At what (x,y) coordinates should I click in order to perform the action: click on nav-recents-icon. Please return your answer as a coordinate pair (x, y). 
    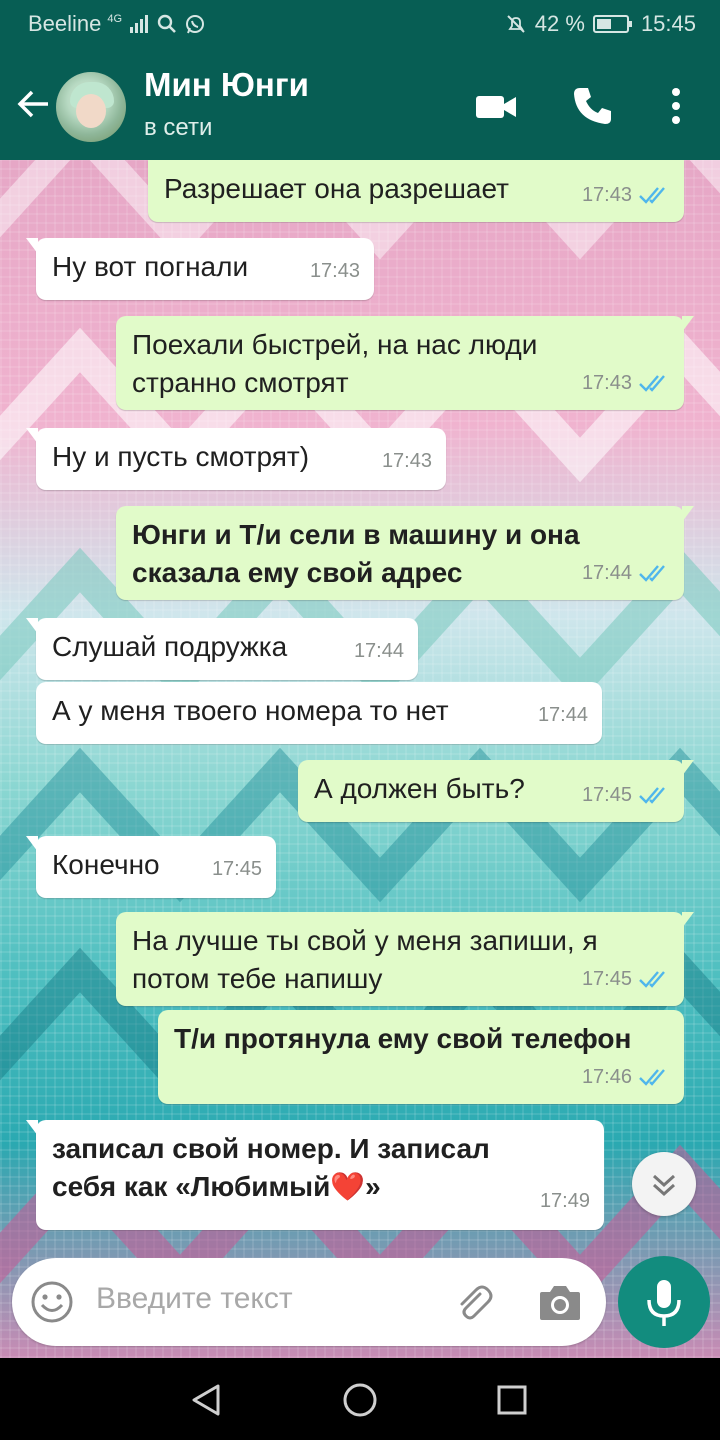
    Looking at the image, I should click on (512, 1400).